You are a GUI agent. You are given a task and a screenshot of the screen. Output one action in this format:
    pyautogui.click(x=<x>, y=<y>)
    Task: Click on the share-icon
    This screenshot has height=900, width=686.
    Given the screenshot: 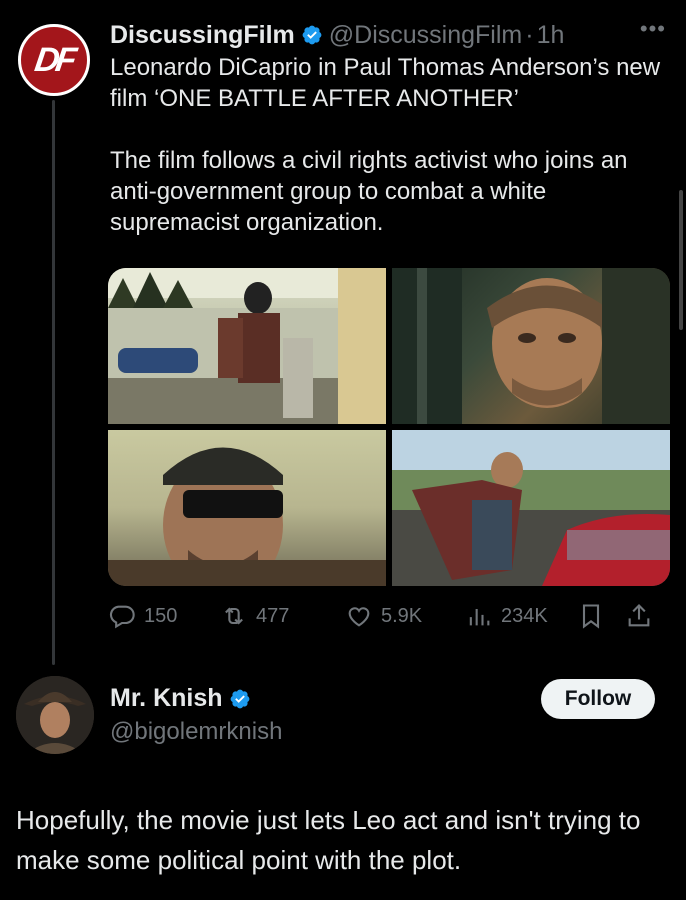 What is the action you would take?
    pyautogui.click(x=639, y=615)
    